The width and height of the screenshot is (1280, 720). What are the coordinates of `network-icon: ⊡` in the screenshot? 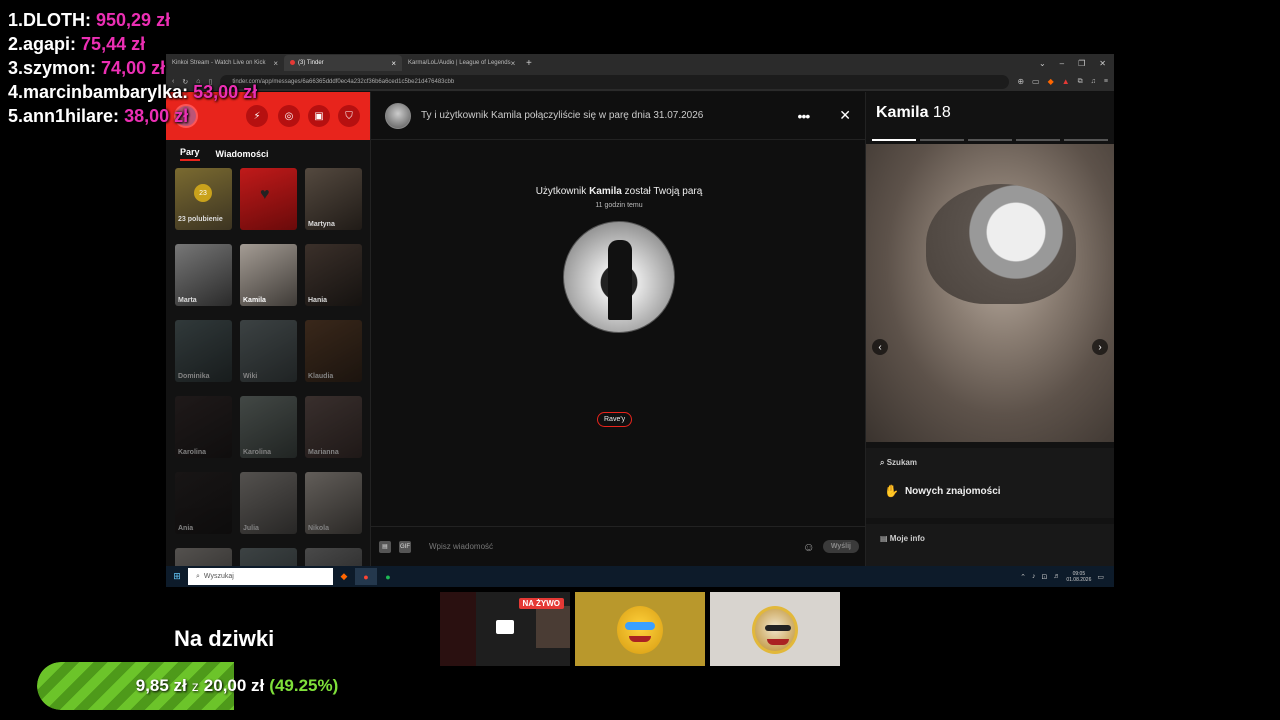 It's located at (1044, 577).